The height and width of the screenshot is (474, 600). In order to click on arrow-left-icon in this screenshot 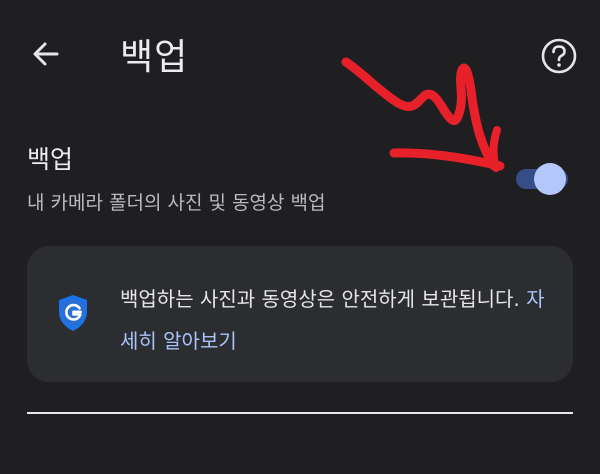, I will do `click(46, 54)`.